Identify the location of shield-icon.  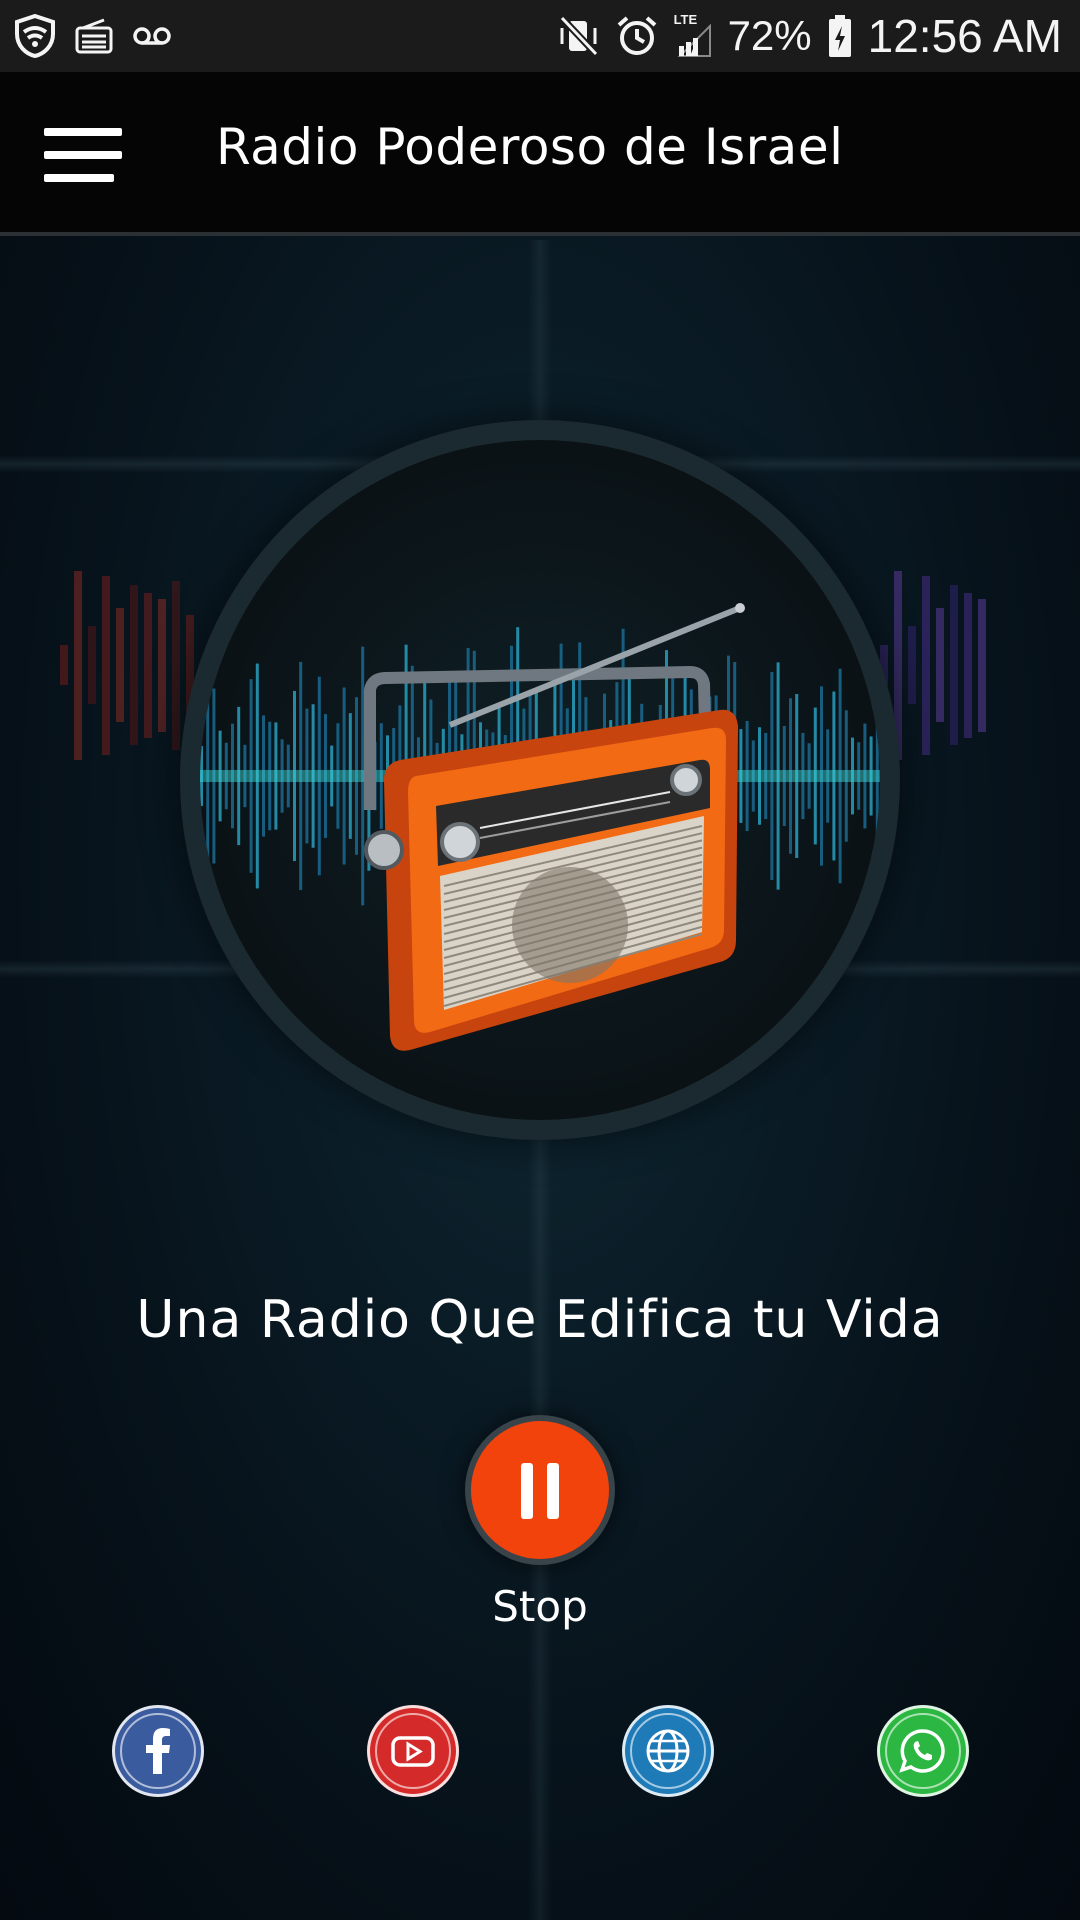
(35, 36).